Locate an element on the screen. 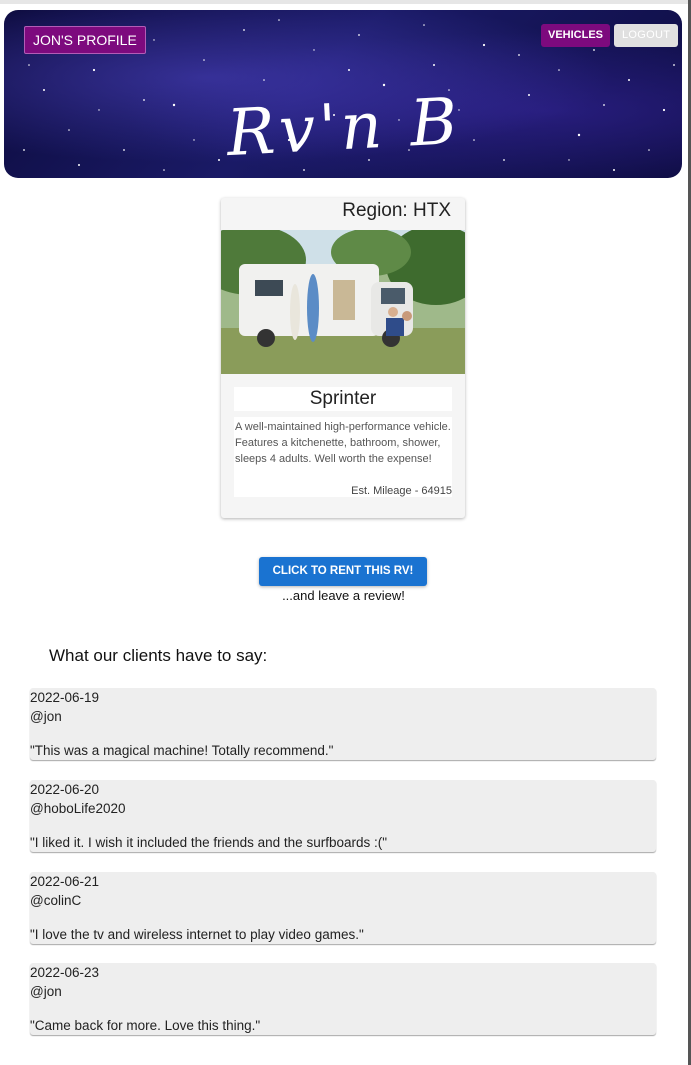  rv-mileage: Est. Mileage - 64915 is located at coordinates (401, 491).